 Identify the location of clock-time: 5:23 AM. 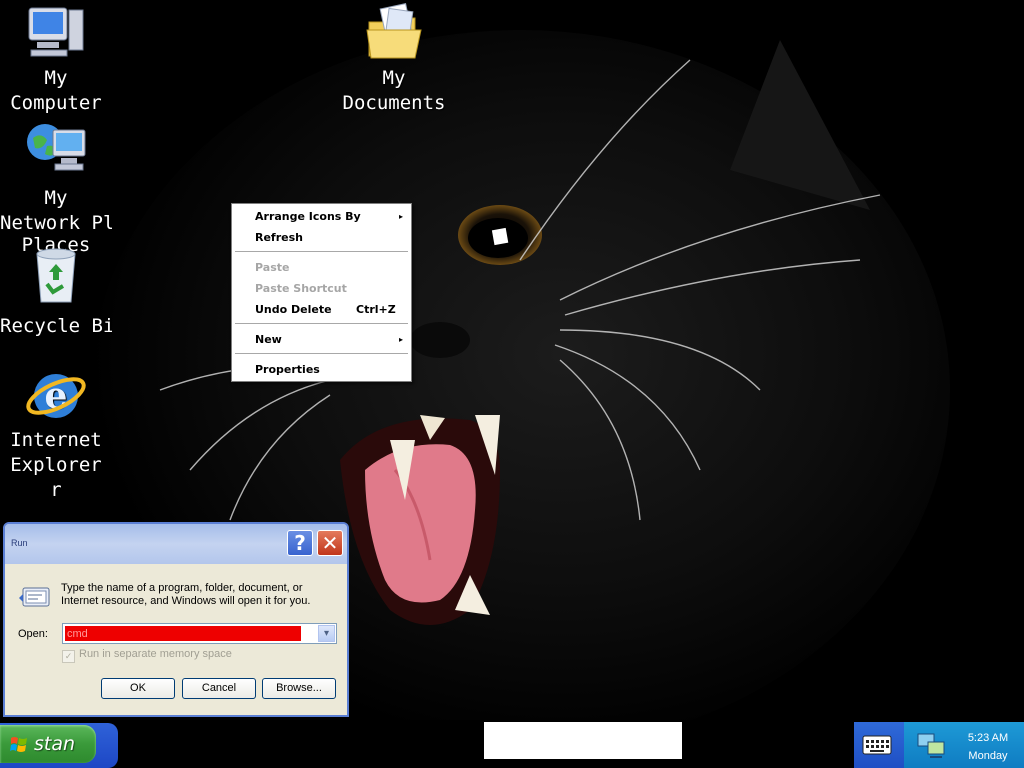
(988, 738).